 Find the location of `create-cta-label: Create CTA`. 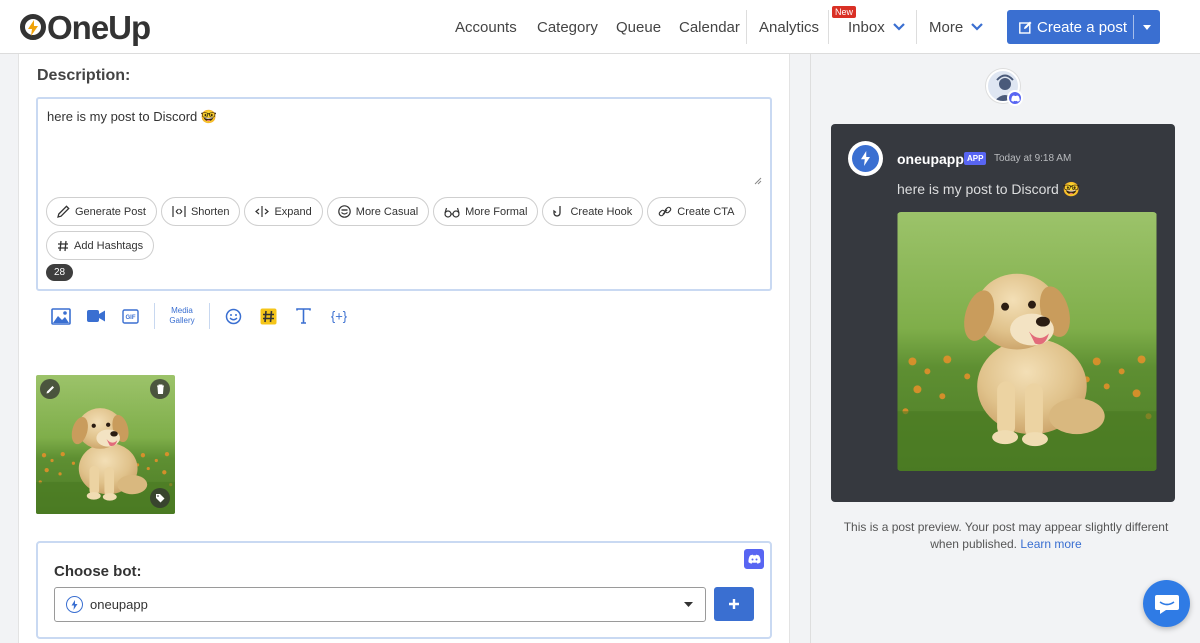

create-cta-label: Create CTA is located at coordinates (706, 211).